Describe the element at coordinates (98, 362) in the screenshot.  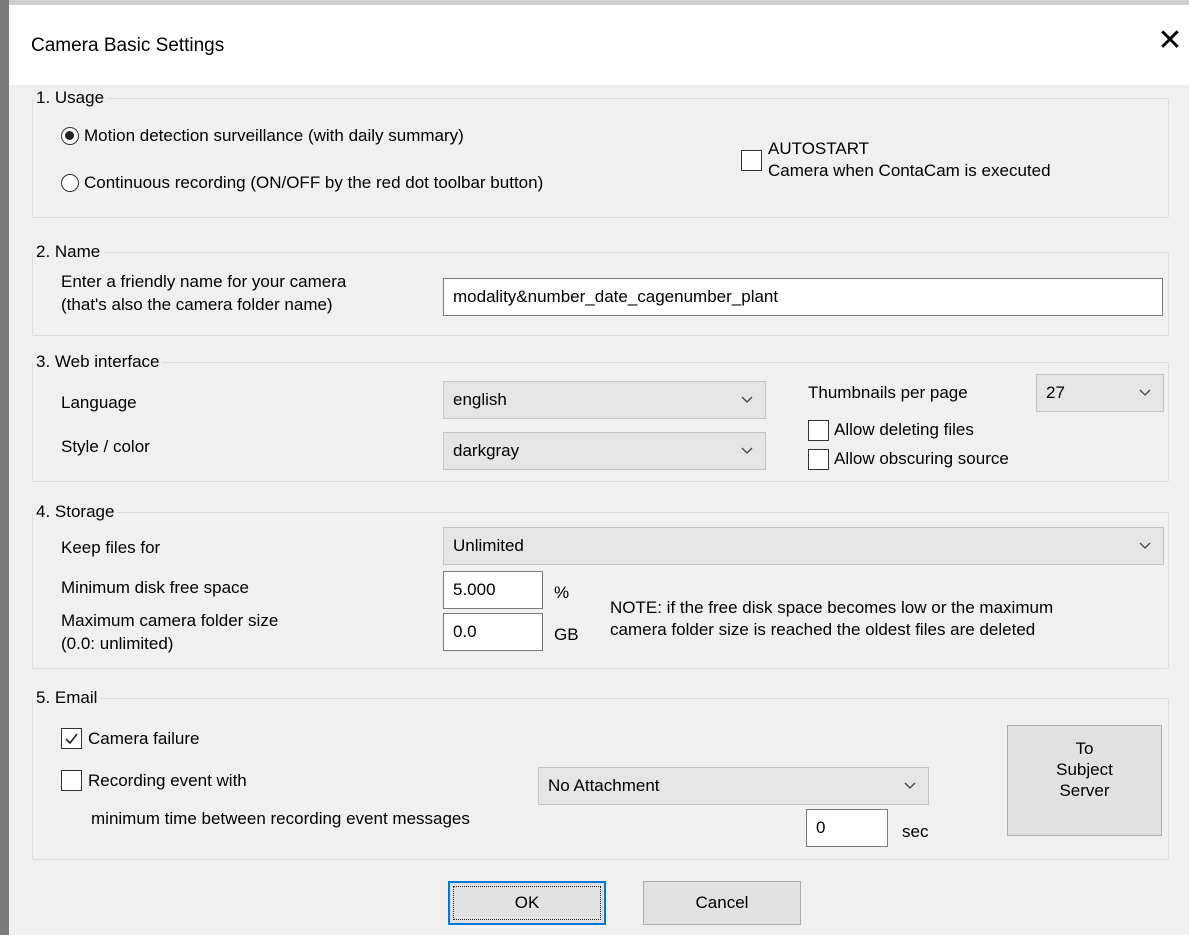
I see `web-interface-legend: 3. Web interface` at that location.